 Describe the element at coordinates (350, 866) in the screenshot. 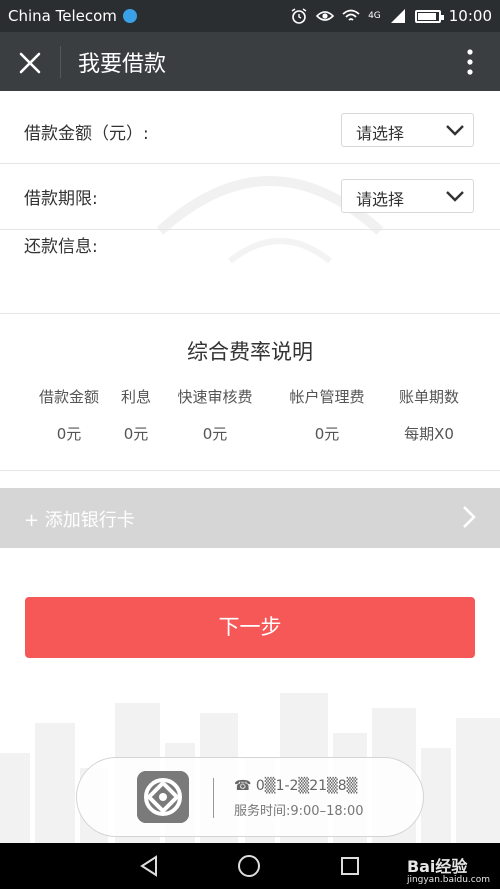

I see `recent-apps-icon` at that location.